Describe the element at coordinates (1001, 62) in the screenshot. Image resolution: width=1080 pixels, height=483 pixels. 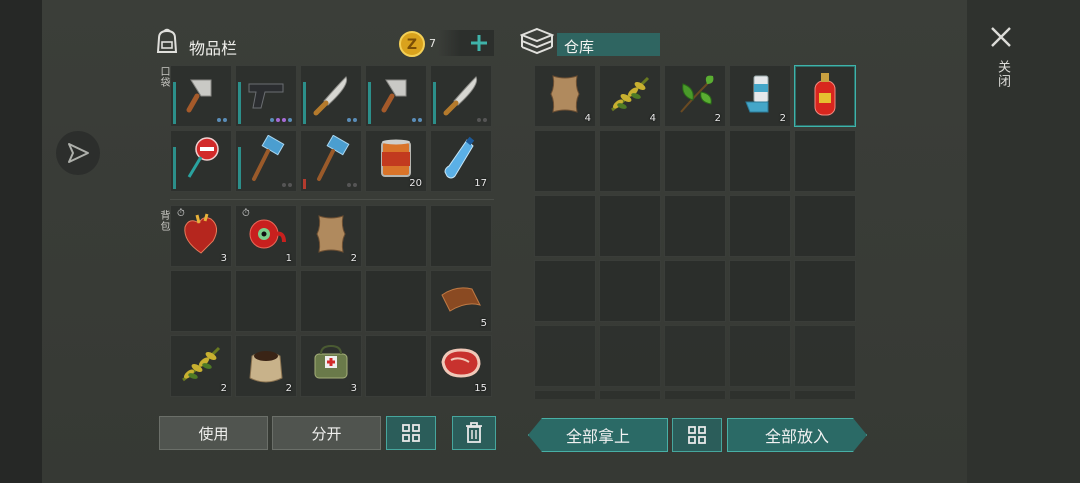
I see `close-button: 关闭` at that location.